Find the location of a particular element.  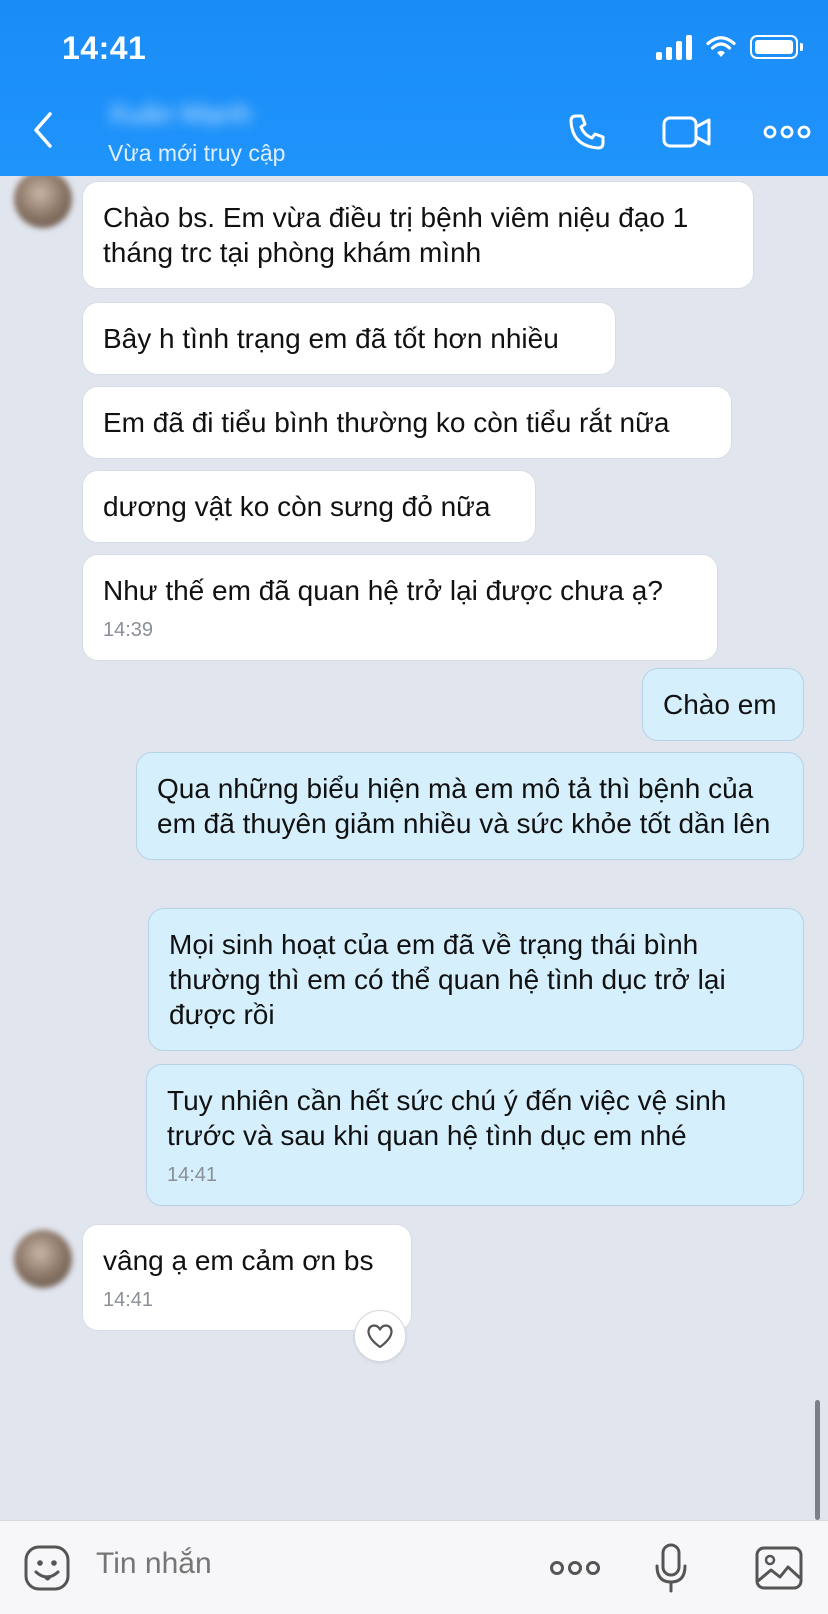

message-text: Bây h tình trạng em đã tốt hơn nhiều is located at coordinates (331, 338).